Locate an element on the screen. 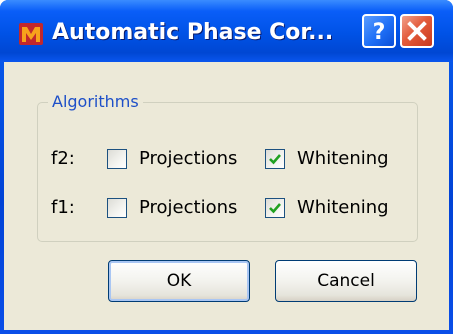 The height and width of the screenshot is (334, 453). help-button: ? is located at coordinates (379, 31).